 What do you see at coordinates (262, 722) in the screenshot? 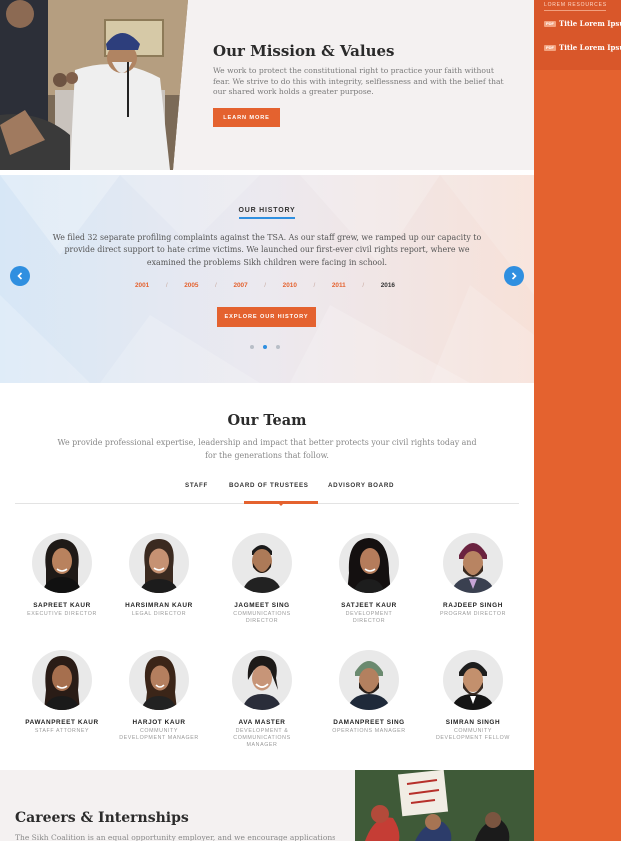
I see `member-name: AVA MASTER` at bounding box center [262, 722].